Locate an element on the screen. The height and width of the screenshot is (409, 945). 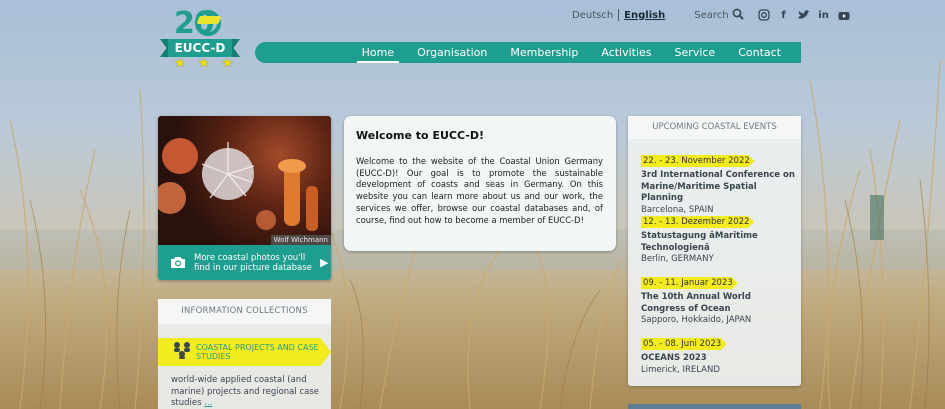
event-date: 12. - 13. Dezember 2022 is located at coordinates (698, 222).